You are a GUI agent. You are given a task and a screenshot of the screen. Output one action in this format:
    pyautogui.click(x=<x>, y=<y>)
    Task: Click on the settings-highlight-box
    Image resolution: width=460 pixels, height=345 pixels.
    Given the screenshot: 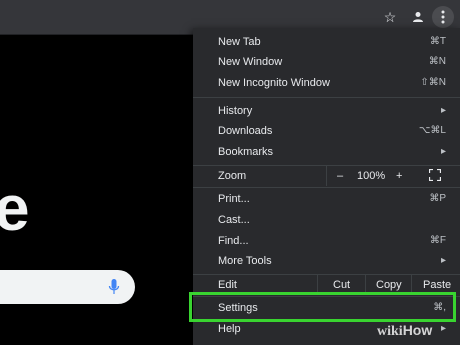 What is the action you would take?
    pyautogui.click(x=322, y=307)
    